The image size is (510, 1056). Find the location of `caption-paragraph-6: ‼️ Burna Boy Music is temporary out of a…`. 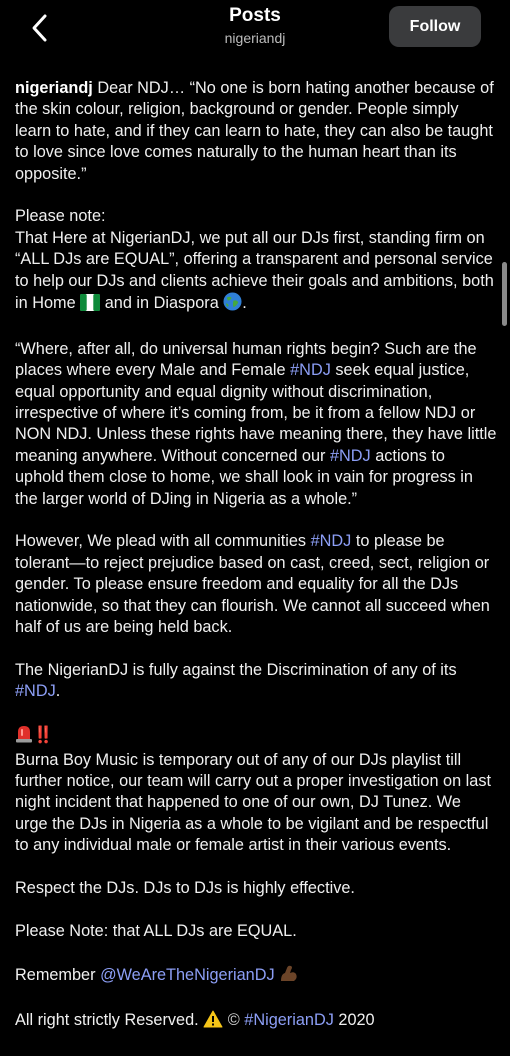

caption-paragraph-6: ‼️ Burna Boy Music is temporary out of a… is located at coordinates (256, 790).